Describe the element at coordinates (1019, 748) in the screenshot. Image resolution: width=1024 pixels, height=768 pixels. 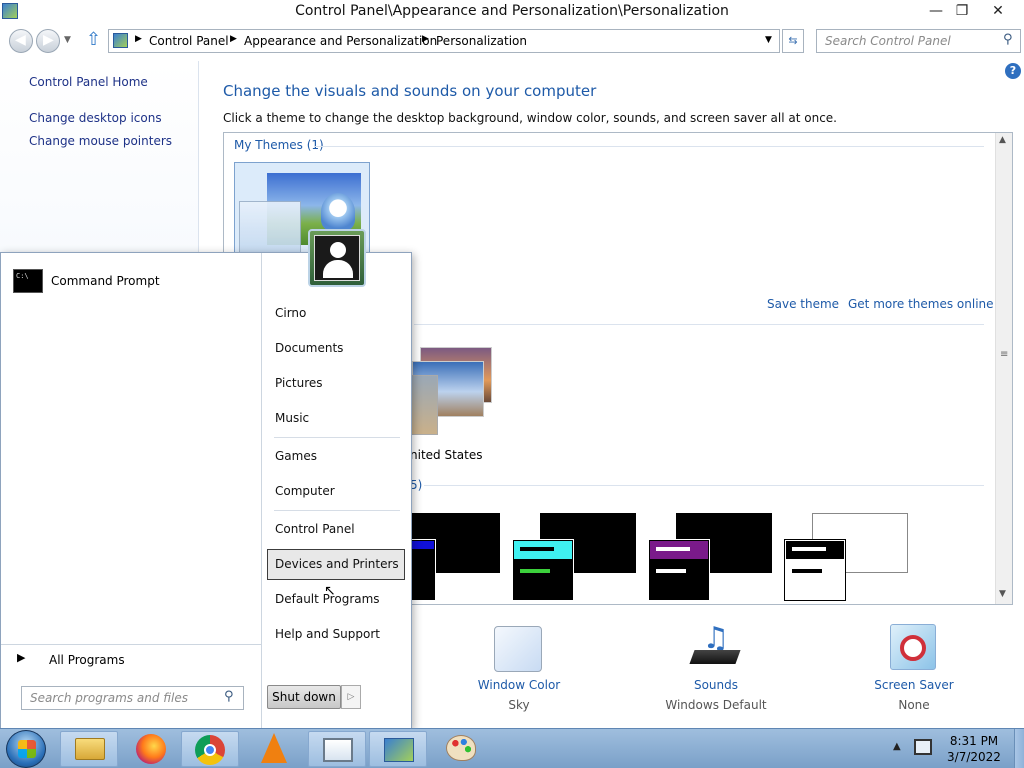
I see `show-desktop-button` at that location.